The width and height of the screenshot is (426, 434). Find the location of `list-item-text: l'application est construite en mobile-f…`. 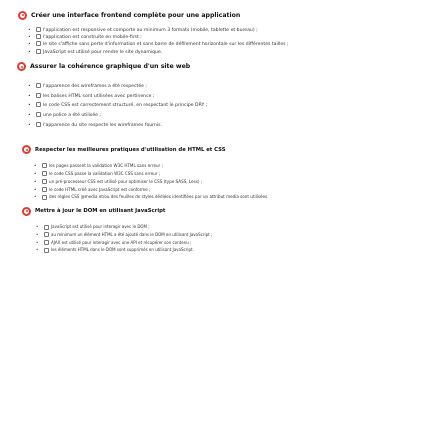

list-item-text: l'application est construite en mobile-f… is located at coordinates (92, 38).